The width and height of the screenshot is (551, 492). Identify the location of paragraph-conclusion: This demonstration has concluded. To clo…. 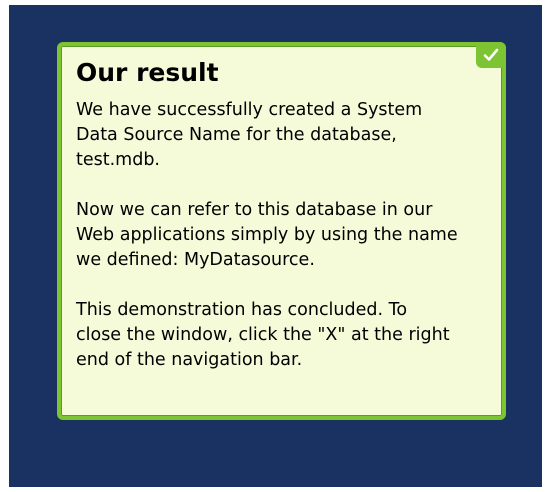
(286, 335).